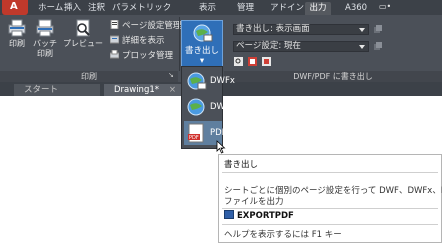 This screenshot has width=442, height=243. I want to click on tab-drawing1: Drawing1* ×, so click(143, 90).